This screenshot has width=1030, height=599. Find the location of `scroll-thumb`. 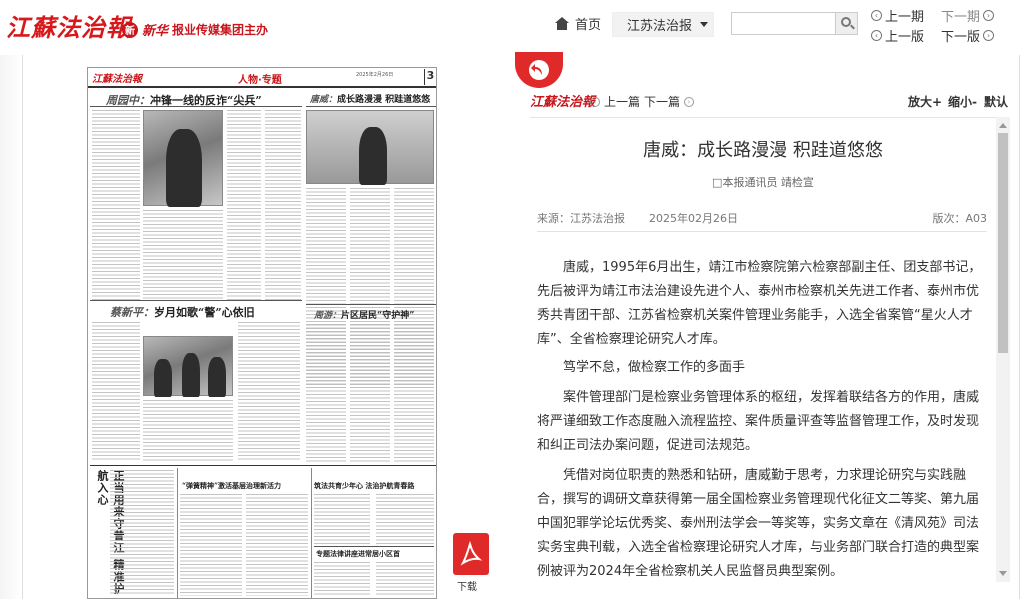

scroll-thumb is located at coordinates (1003, 243).